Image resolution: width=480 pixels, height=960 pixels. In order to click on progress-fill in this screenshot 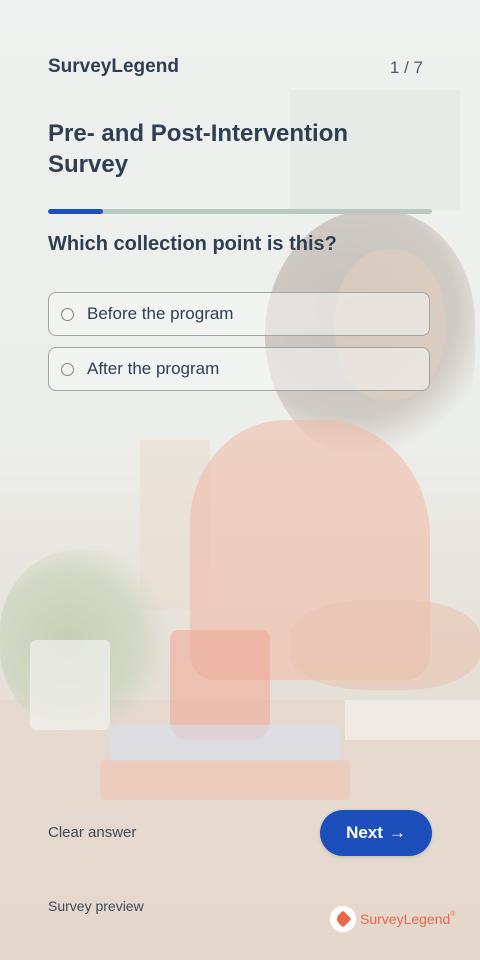, I will do `click(75, 211)`.